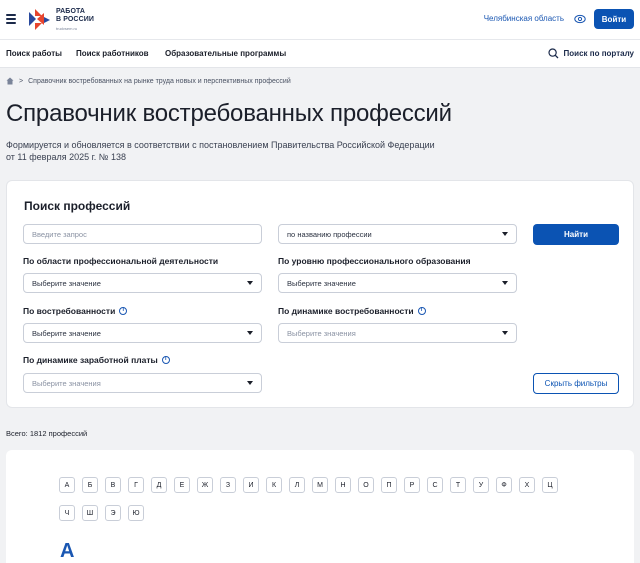 Image resolution: width=640 pixels, height=563 pixels. I want to click on filter-label-education-level-text: По уровню профессионального образования, so click(374, 261).